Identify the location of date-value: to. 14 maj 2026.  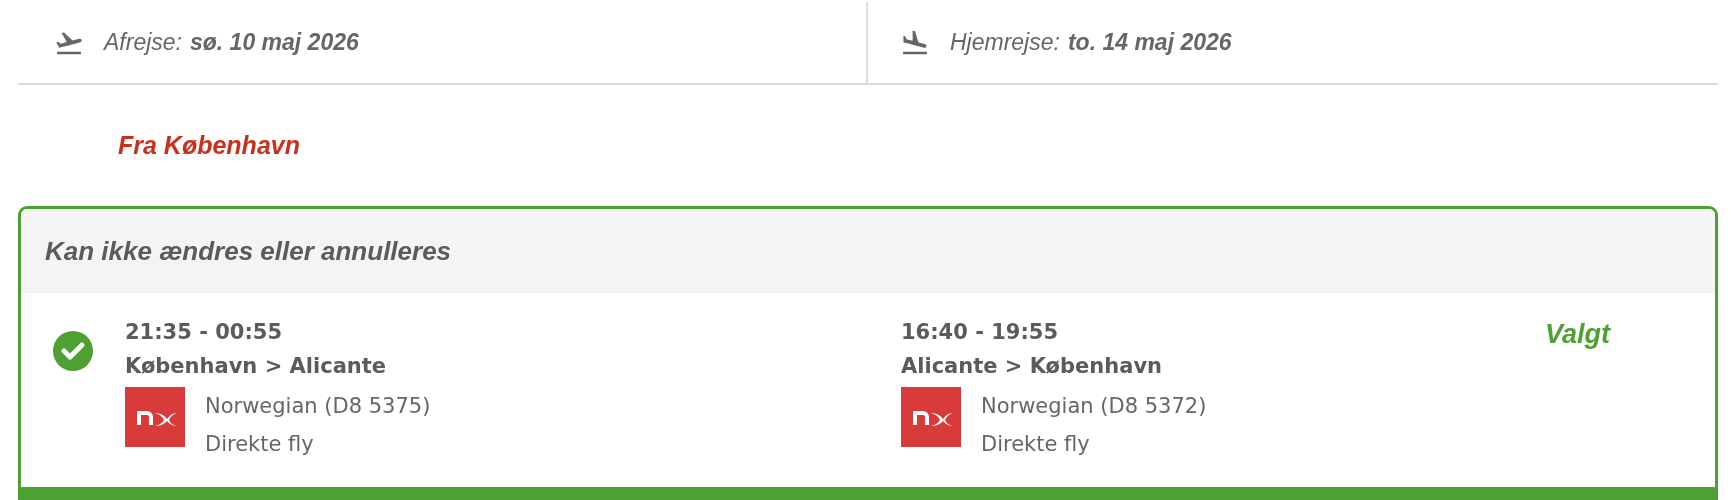
(1149, 42).